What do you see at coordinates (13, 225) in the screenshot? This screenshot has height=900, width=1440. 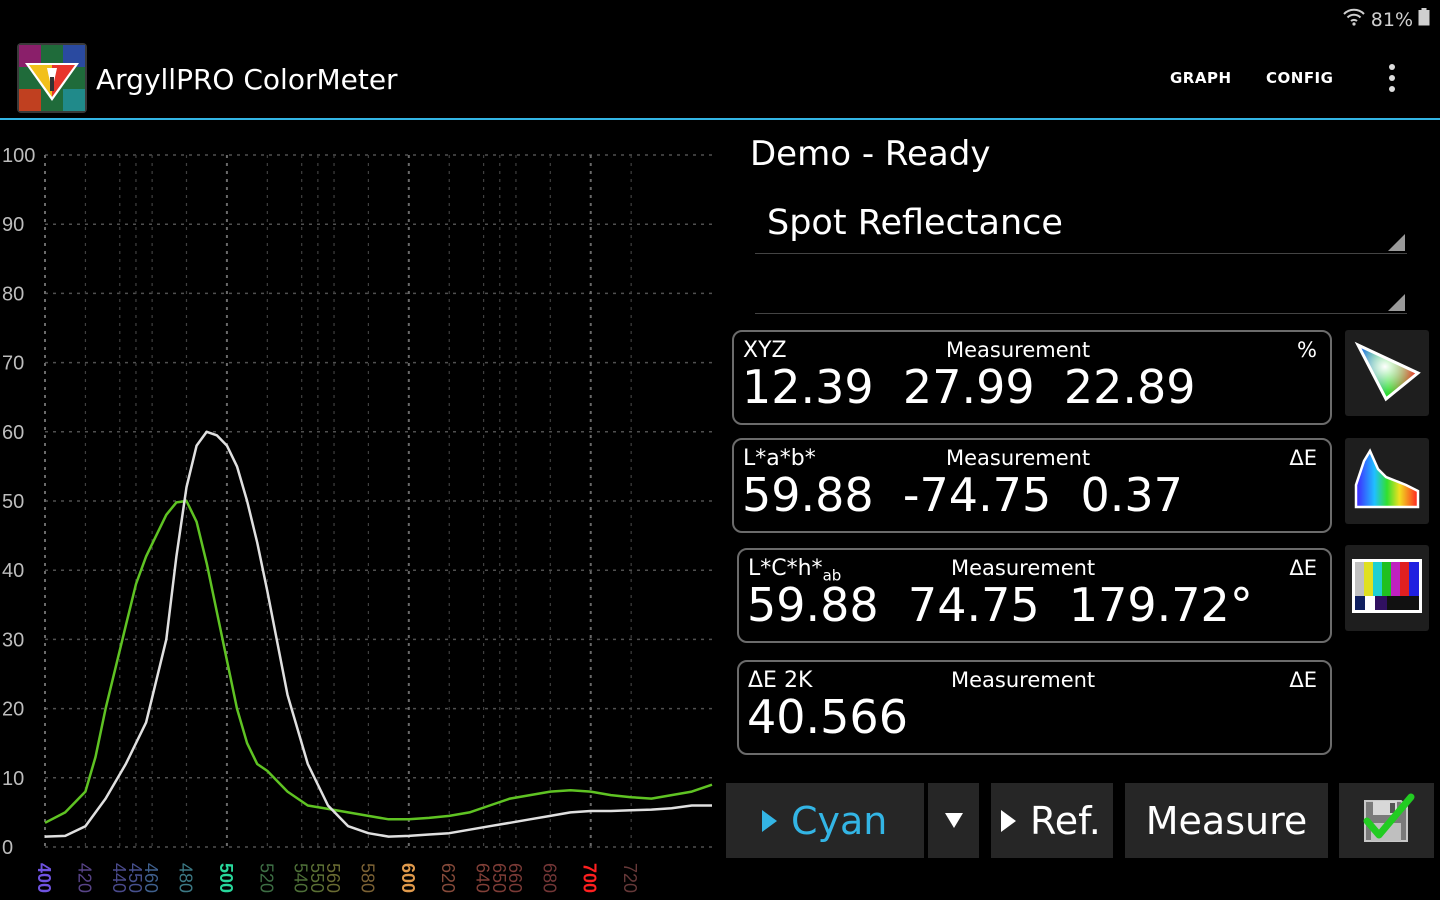 I see `y-tick-label: 90` at bounding box center [13, 225].